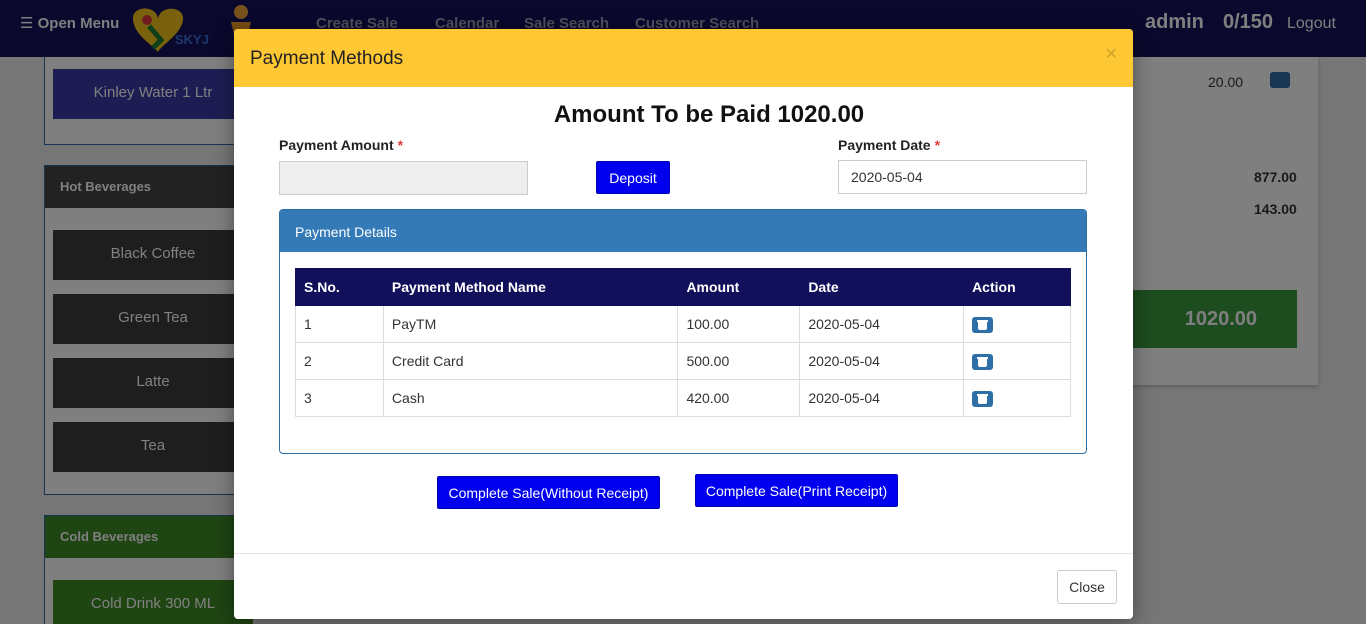 The width and height of the screenshot is (1366, 624). I want to click on column-header: S.No., so click(339, 287).